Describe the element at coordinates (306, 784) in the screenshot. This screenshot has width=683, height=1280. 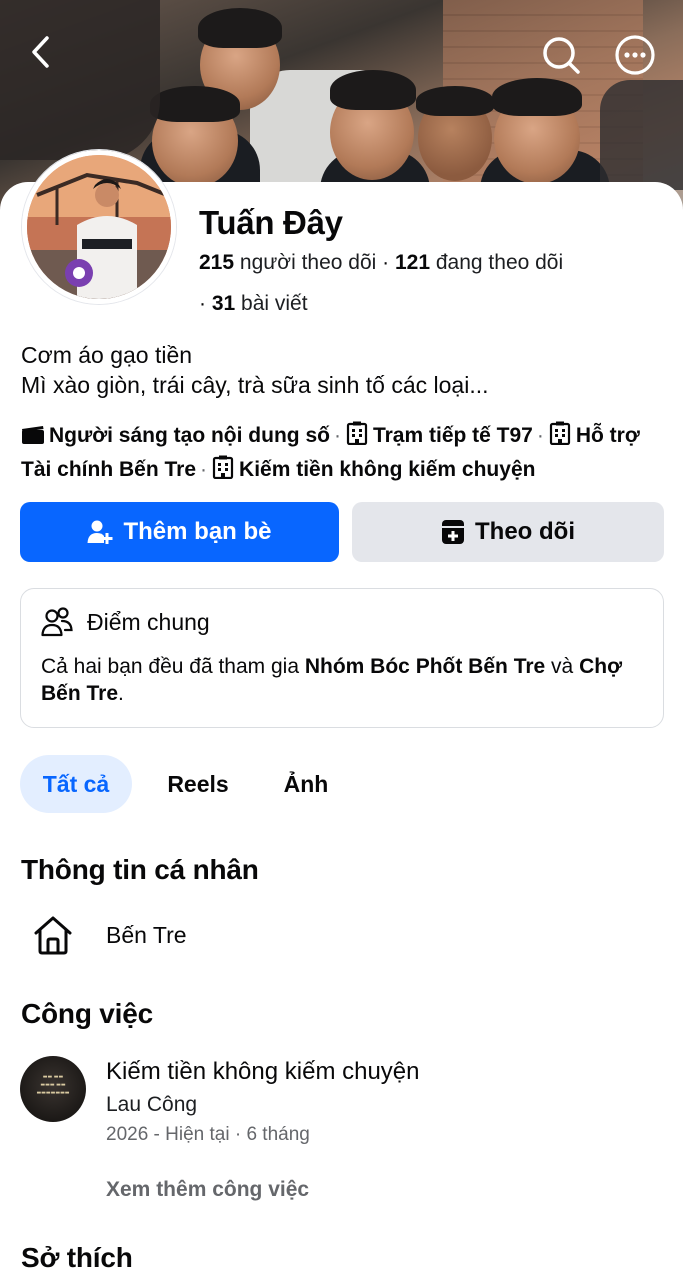
I see `tab-photos: Ảnh` at that location.